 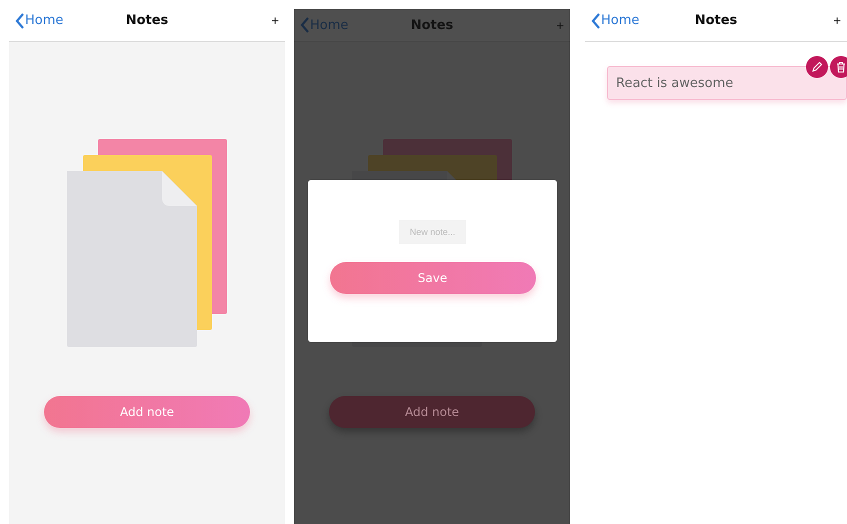 What do you see at coordinates (675, 83) in the screenshot?
I see `note-text: React is awesome` at bounding box center [675, 83].